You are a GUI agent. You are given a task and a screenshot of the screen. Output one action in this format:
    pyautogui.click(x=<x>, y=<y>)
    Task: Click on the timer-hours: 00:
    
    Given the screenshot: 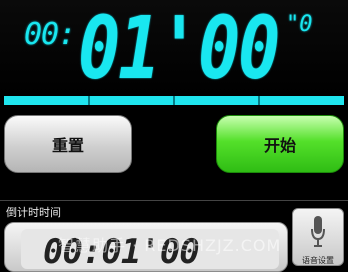 What is the action you would take?
    pyautogui.click(x=50, y=34)
    